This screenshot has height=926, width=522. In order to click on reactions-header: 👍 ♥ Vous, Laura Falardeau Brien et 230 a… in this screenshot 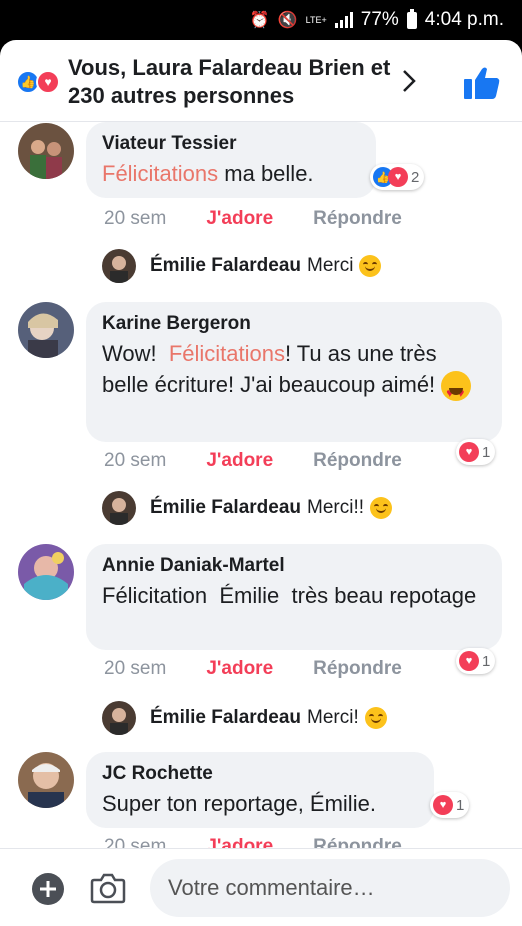, I will do `click(261, 81)`.